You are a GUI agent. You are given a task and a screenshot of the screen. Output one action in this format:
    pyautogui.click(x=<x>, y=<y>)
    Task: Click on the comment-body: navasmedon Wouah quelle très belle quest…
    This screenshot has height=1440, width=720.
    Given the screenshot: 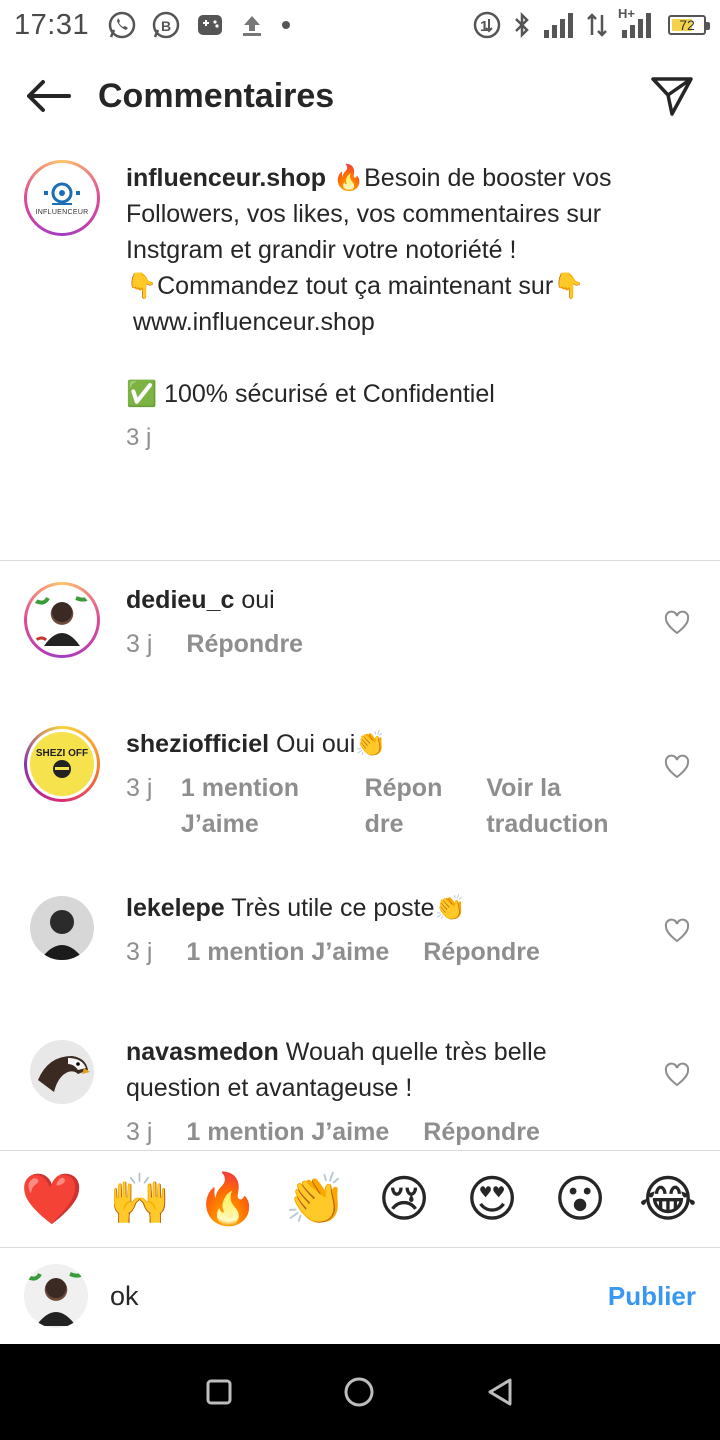 What is the action you would take?
    pyautogui.click(x=376, y=1092)
    